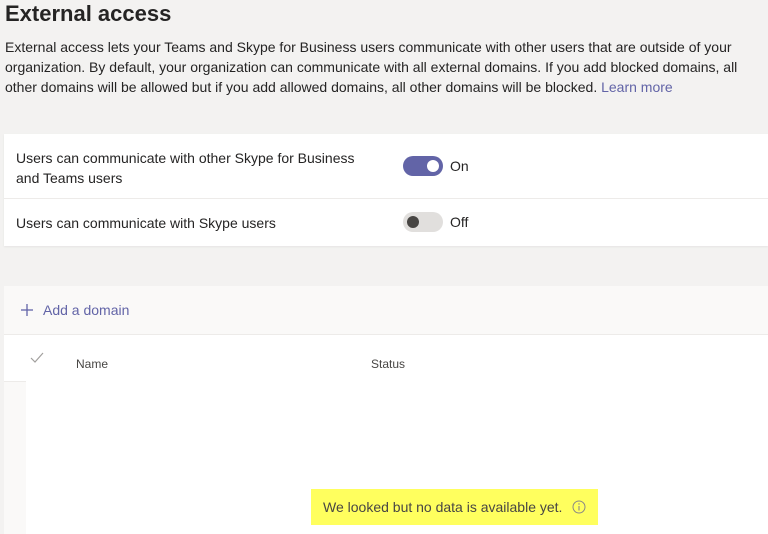 This screenshot has height=534, width=768. What do you see at coordinates (27, 310) in the screenshot?
I see `plus-icon` at bounding box center [27, 310].